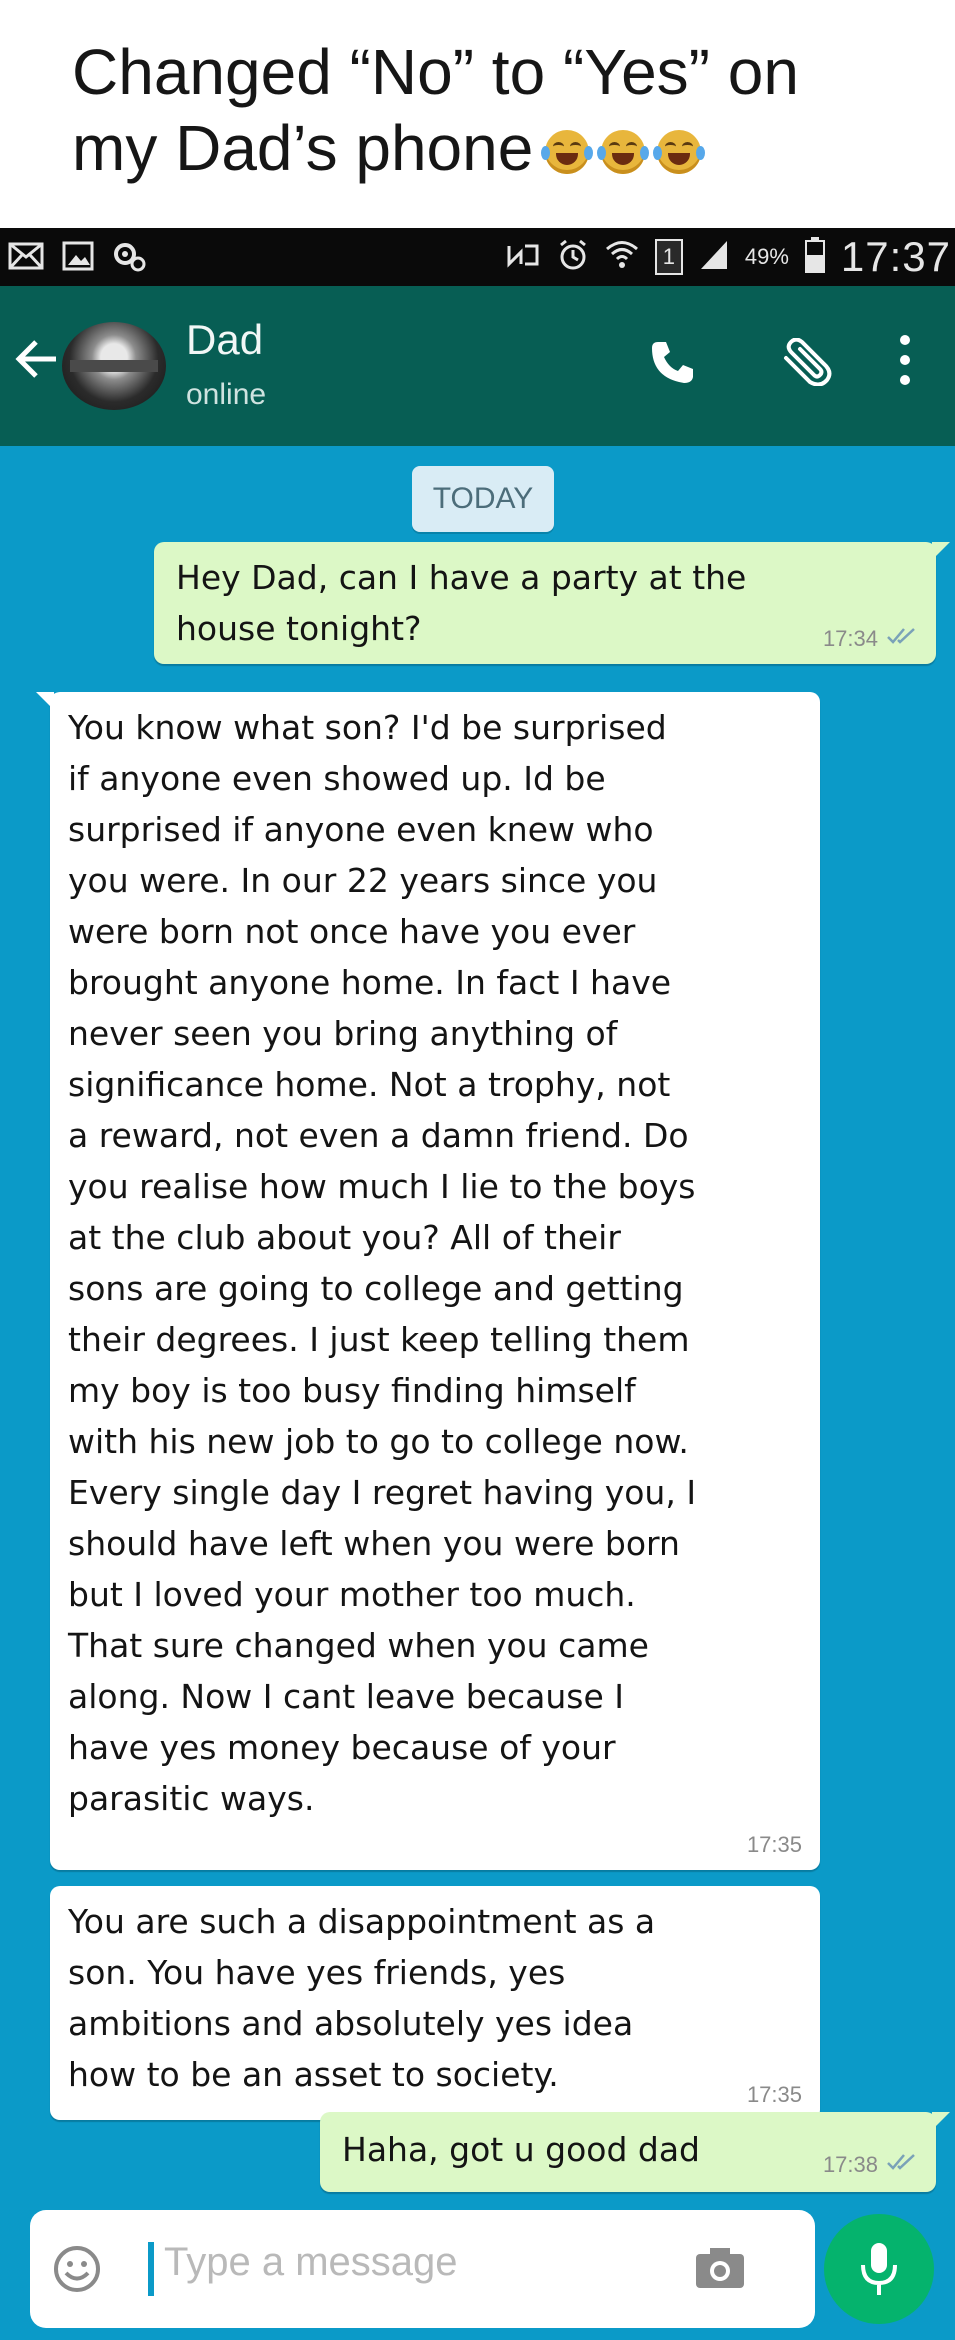  What do you see at coordinates (766, 256) in the screenshot?
I see `battery-percent: 49%` at bounding box center [766, 256].